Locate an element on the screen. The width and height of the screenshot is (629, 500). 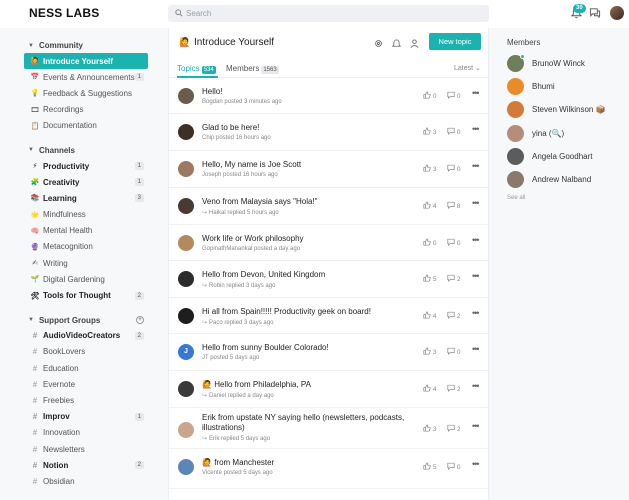
author-avatar: J is located at coordinates (186, 352).